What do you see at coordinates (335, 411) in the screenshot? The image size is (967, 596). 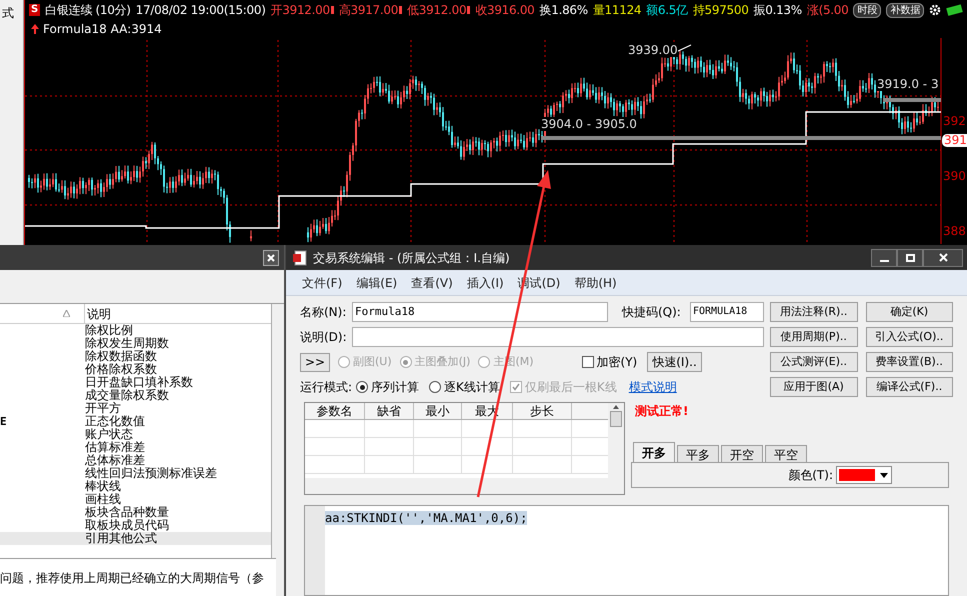 I see `column-header: 参数名` at bounding box center [335, 411].